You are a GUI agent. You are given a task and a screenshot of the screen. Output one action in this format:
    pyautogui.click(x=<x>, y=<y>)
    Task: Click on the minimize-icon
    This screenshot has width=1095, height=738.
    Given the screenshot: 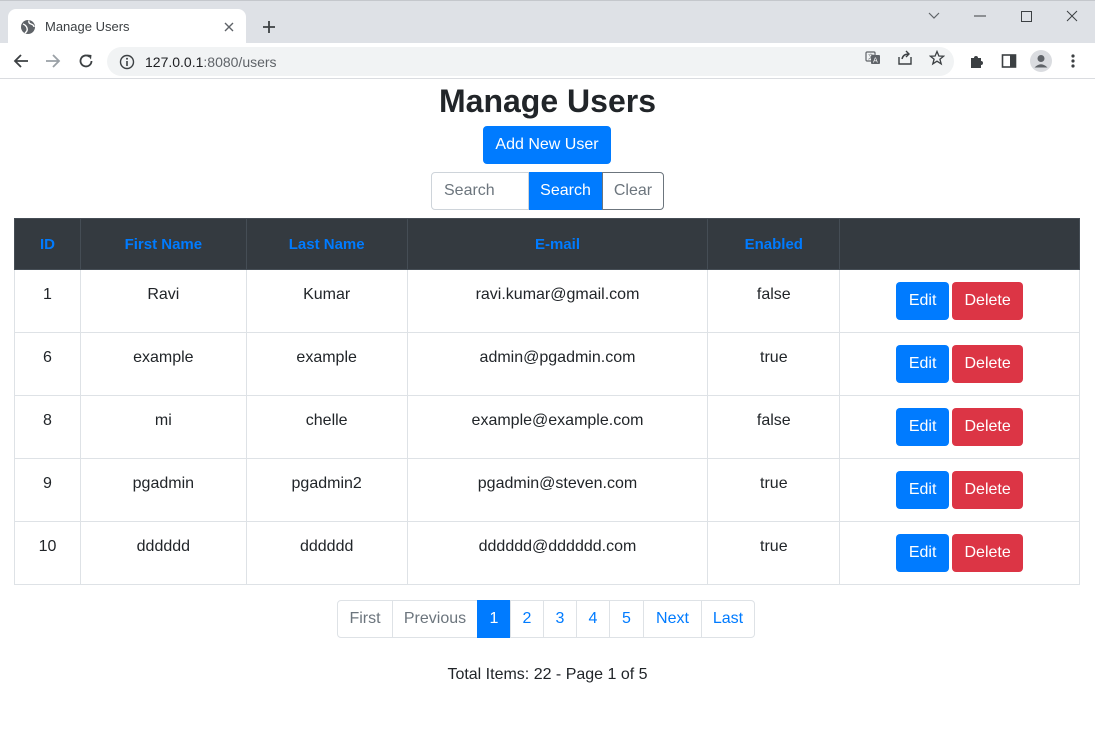 What is the action you would take?
    pyautogui.click(x=980, y=16)
    